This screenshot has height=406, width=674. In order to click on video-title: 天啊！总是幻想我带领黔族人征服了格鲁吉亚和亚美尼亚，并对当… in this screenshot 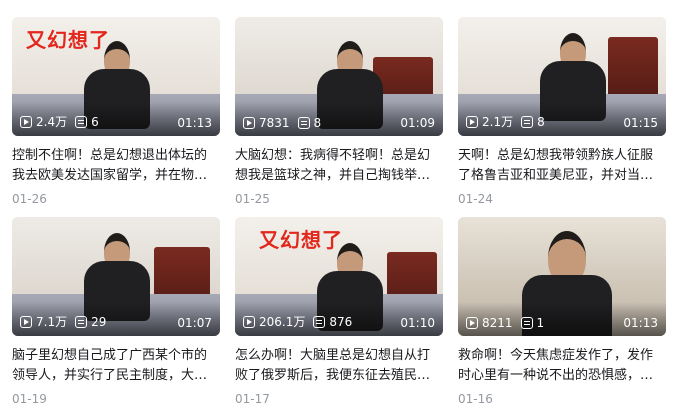, I will do `click(561, 166)`.